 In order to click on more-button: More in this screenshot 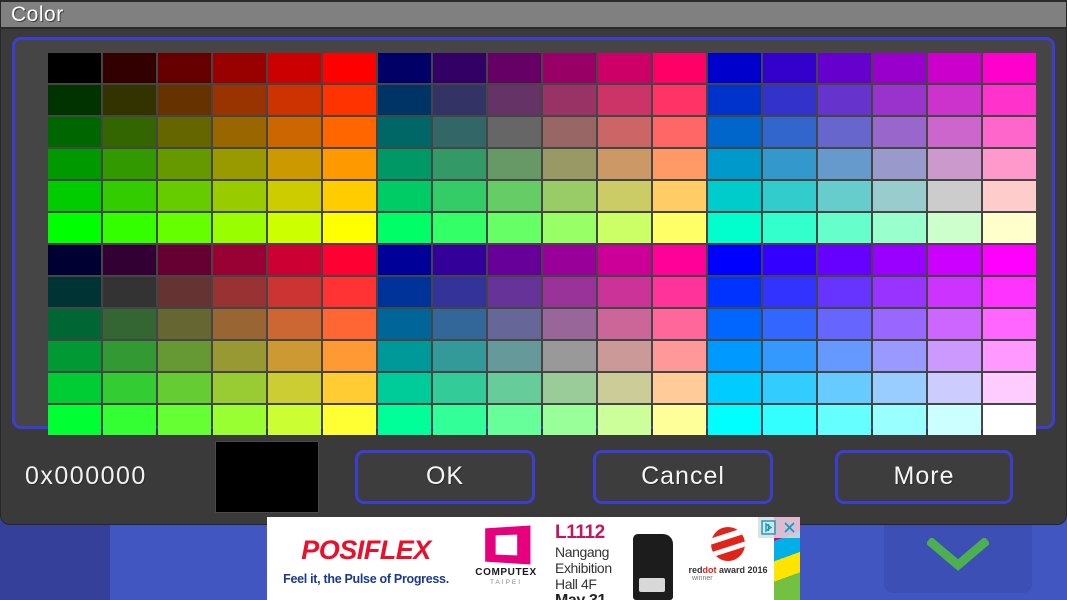, I will do `click(924, 476)`.